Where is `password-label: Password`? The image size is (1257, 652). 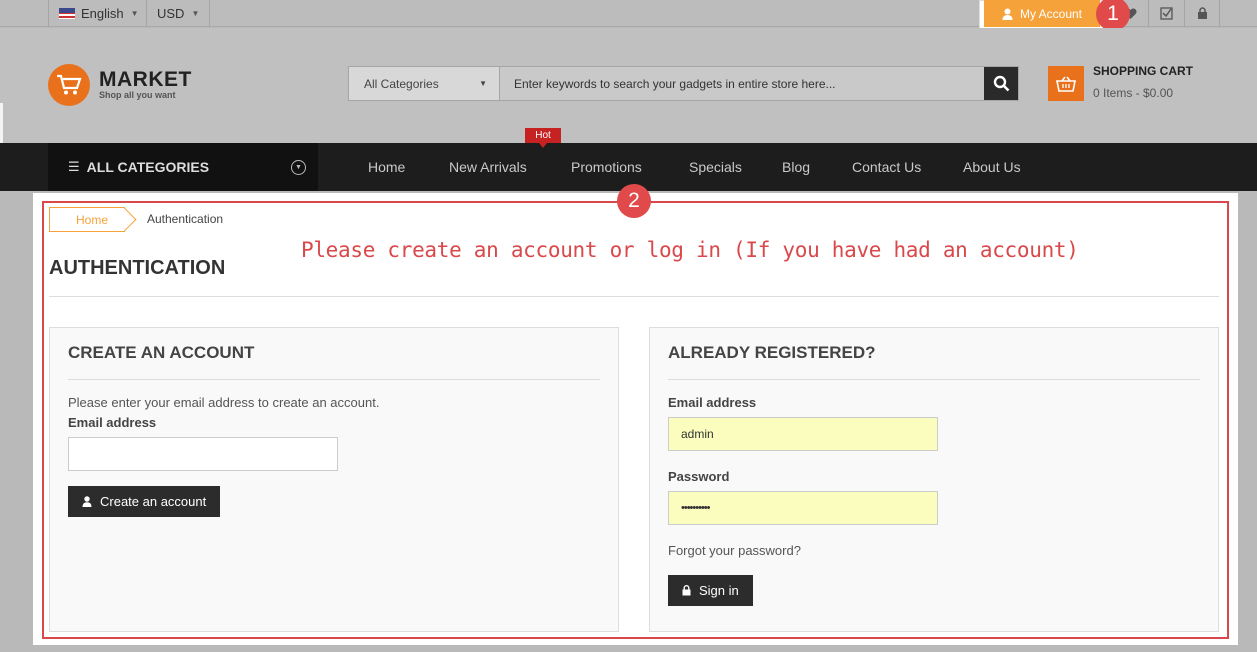 password-label: Password is located at coordinates (699, 476).